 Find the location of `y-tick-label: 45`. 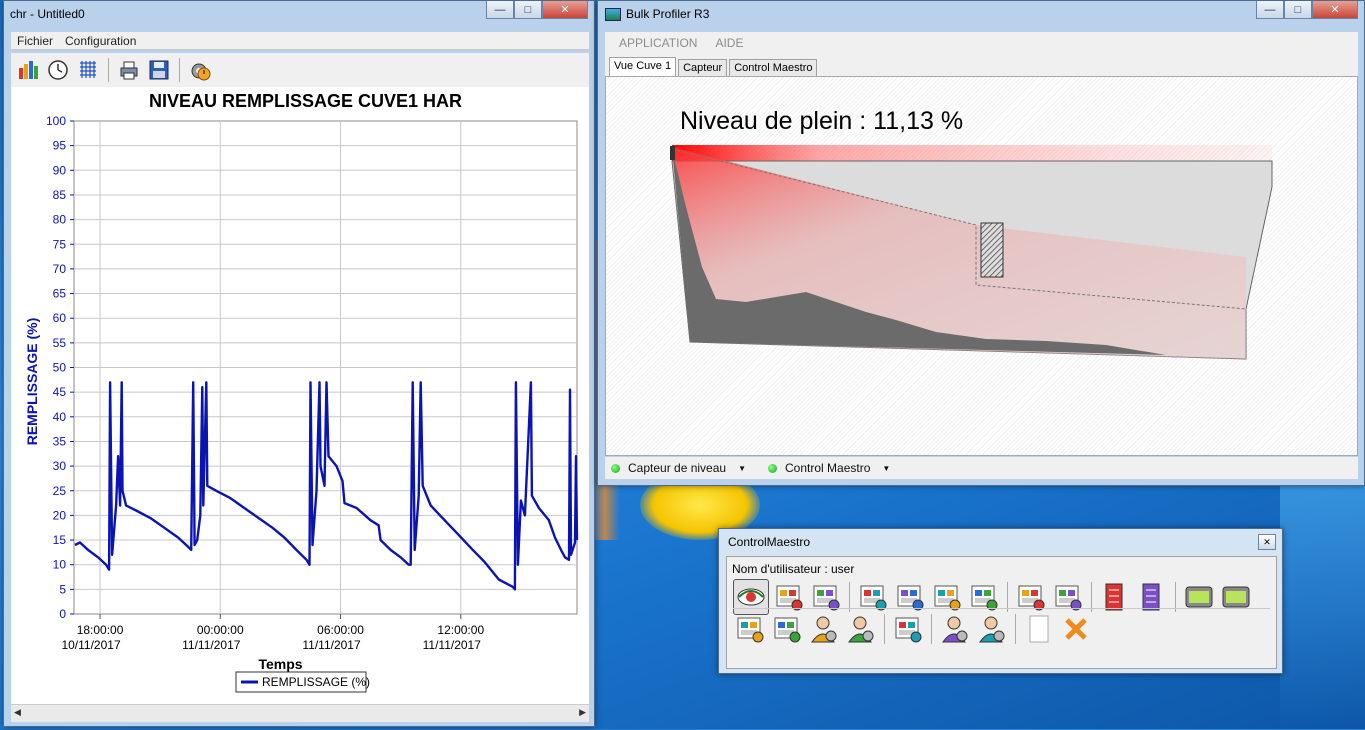

y-tick-label: 45 is located at coordinates (60, 392).